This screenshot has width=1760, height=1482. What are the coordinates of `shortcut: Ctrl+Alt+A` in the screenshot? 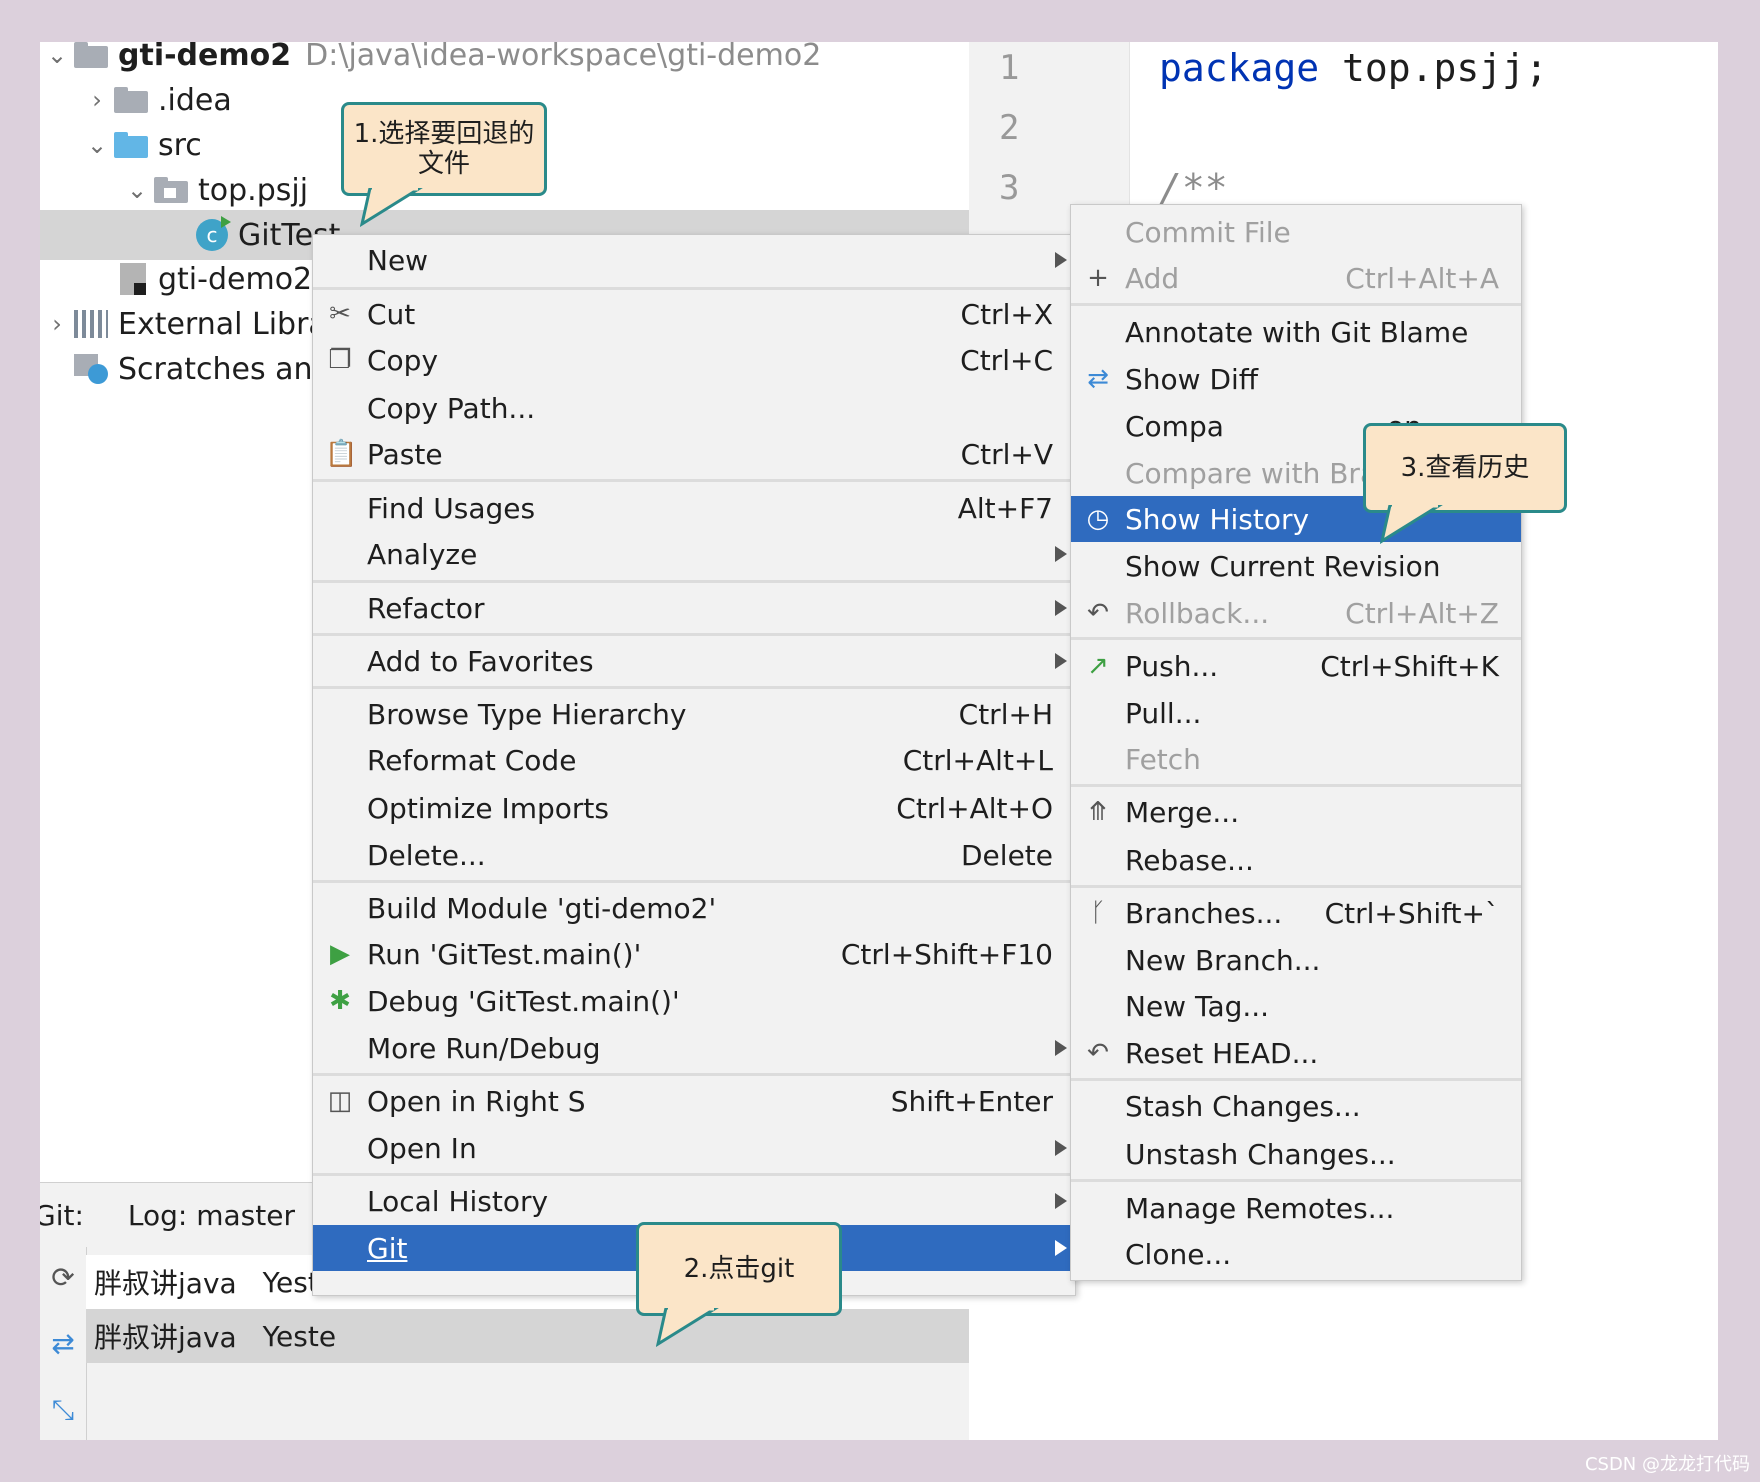 It's located at (1422, 278).